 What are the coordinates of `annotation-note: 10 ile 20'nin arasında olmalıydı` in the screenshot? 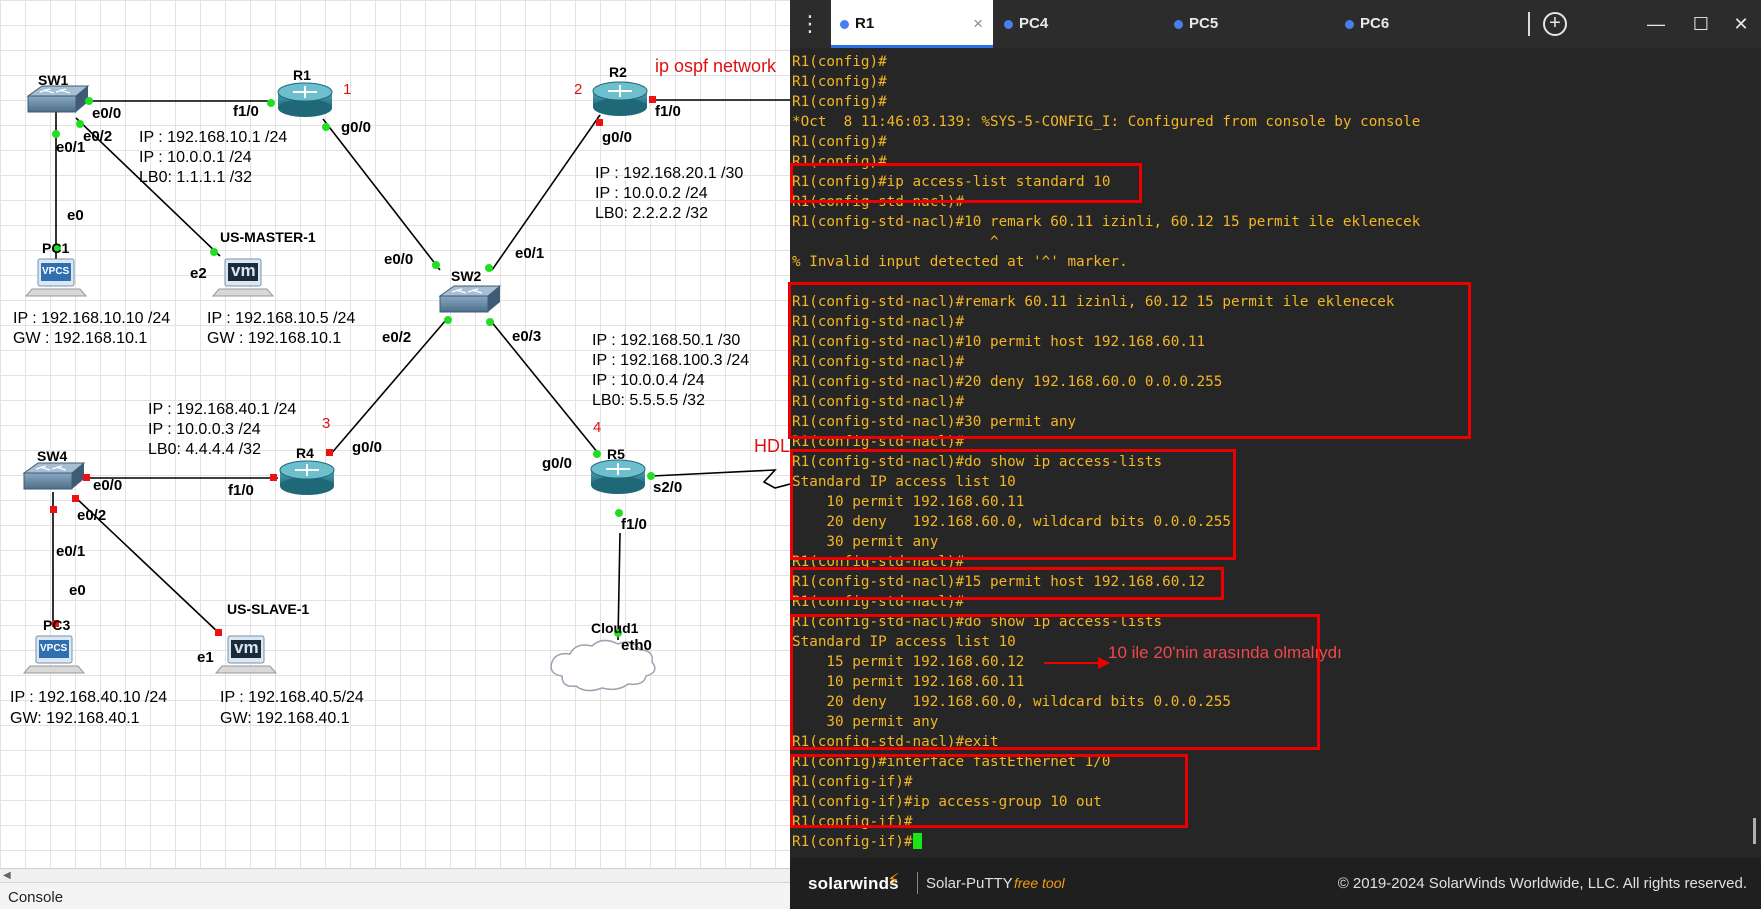 It's located at (1225, 652).